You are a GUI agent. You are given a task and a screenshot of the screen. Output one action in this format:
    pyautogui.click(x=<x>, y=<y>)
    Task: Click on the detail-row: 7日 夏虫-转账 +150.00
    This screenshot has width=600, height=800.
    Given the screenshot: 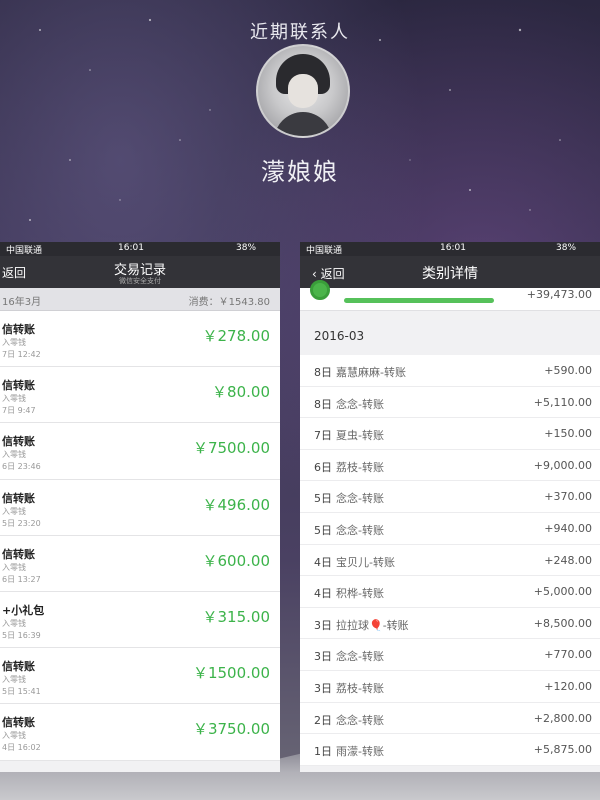 What is the action you would take?
    pyautogui.click(x=450, y=434)
    